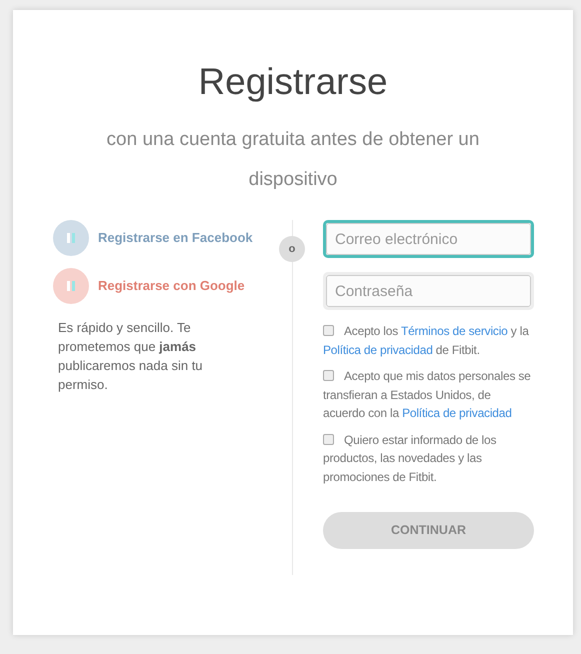 The height and width of the screenshot is (654, 581). What do you see at coordinates (293, 160) in the screenshot?
I see `subtitle: con una cuenta gratuita antes de obtener un dispositivo` at bounding box center [293, 160].